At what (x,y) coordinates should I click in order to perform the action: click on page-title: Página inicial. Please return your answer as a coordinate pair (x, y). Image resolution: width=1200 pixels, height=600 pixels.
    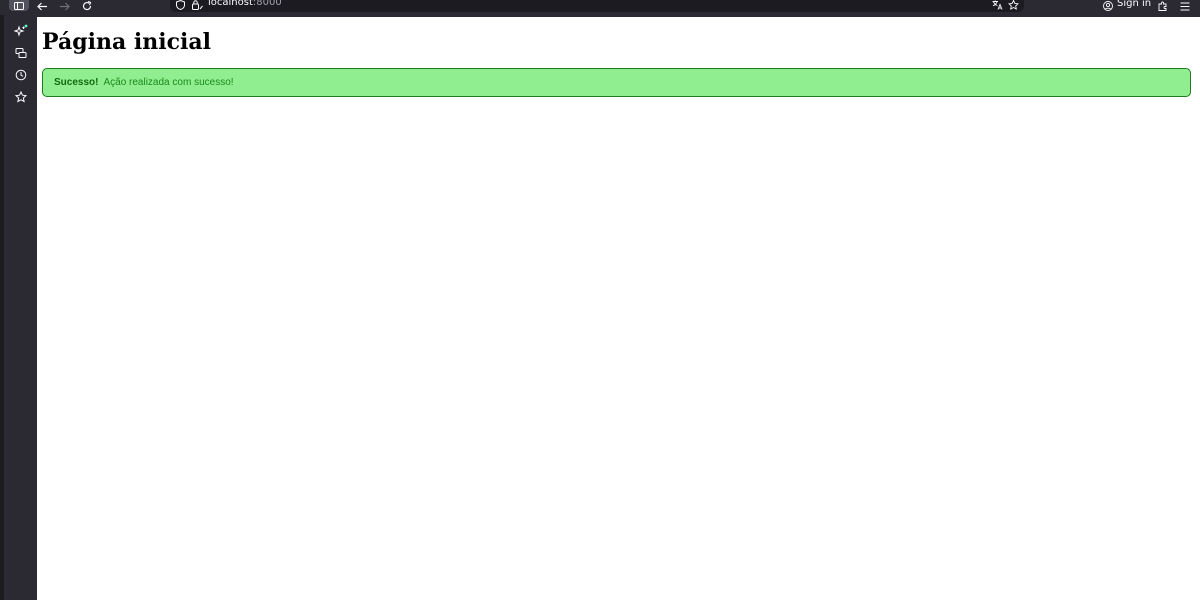
    Looking at the image, I should click on (126, 42).